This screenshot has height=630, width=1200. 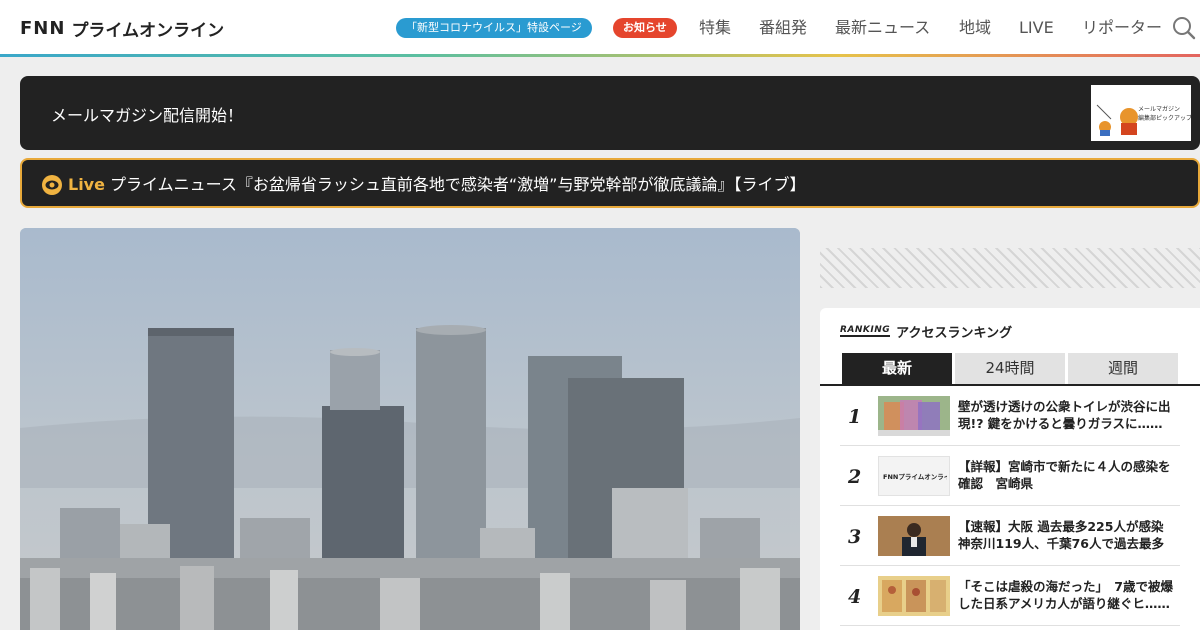 I want to click on press-conference-photo, so click(x=914, y=536).